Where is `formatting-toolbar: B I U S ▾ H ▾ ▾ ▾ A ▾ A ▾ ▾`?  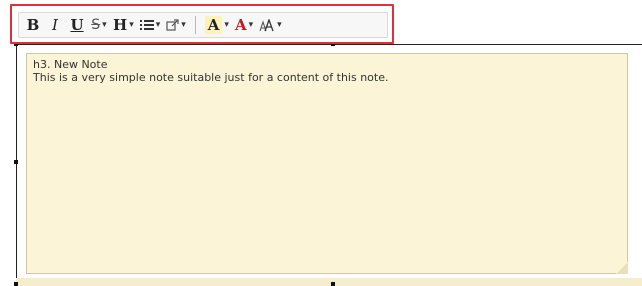
formatting-toolbar: B I U S ▾ H ▾ ▾ ▾ A ▾ A ▾ ▾ is located at coordinates (203, 25).